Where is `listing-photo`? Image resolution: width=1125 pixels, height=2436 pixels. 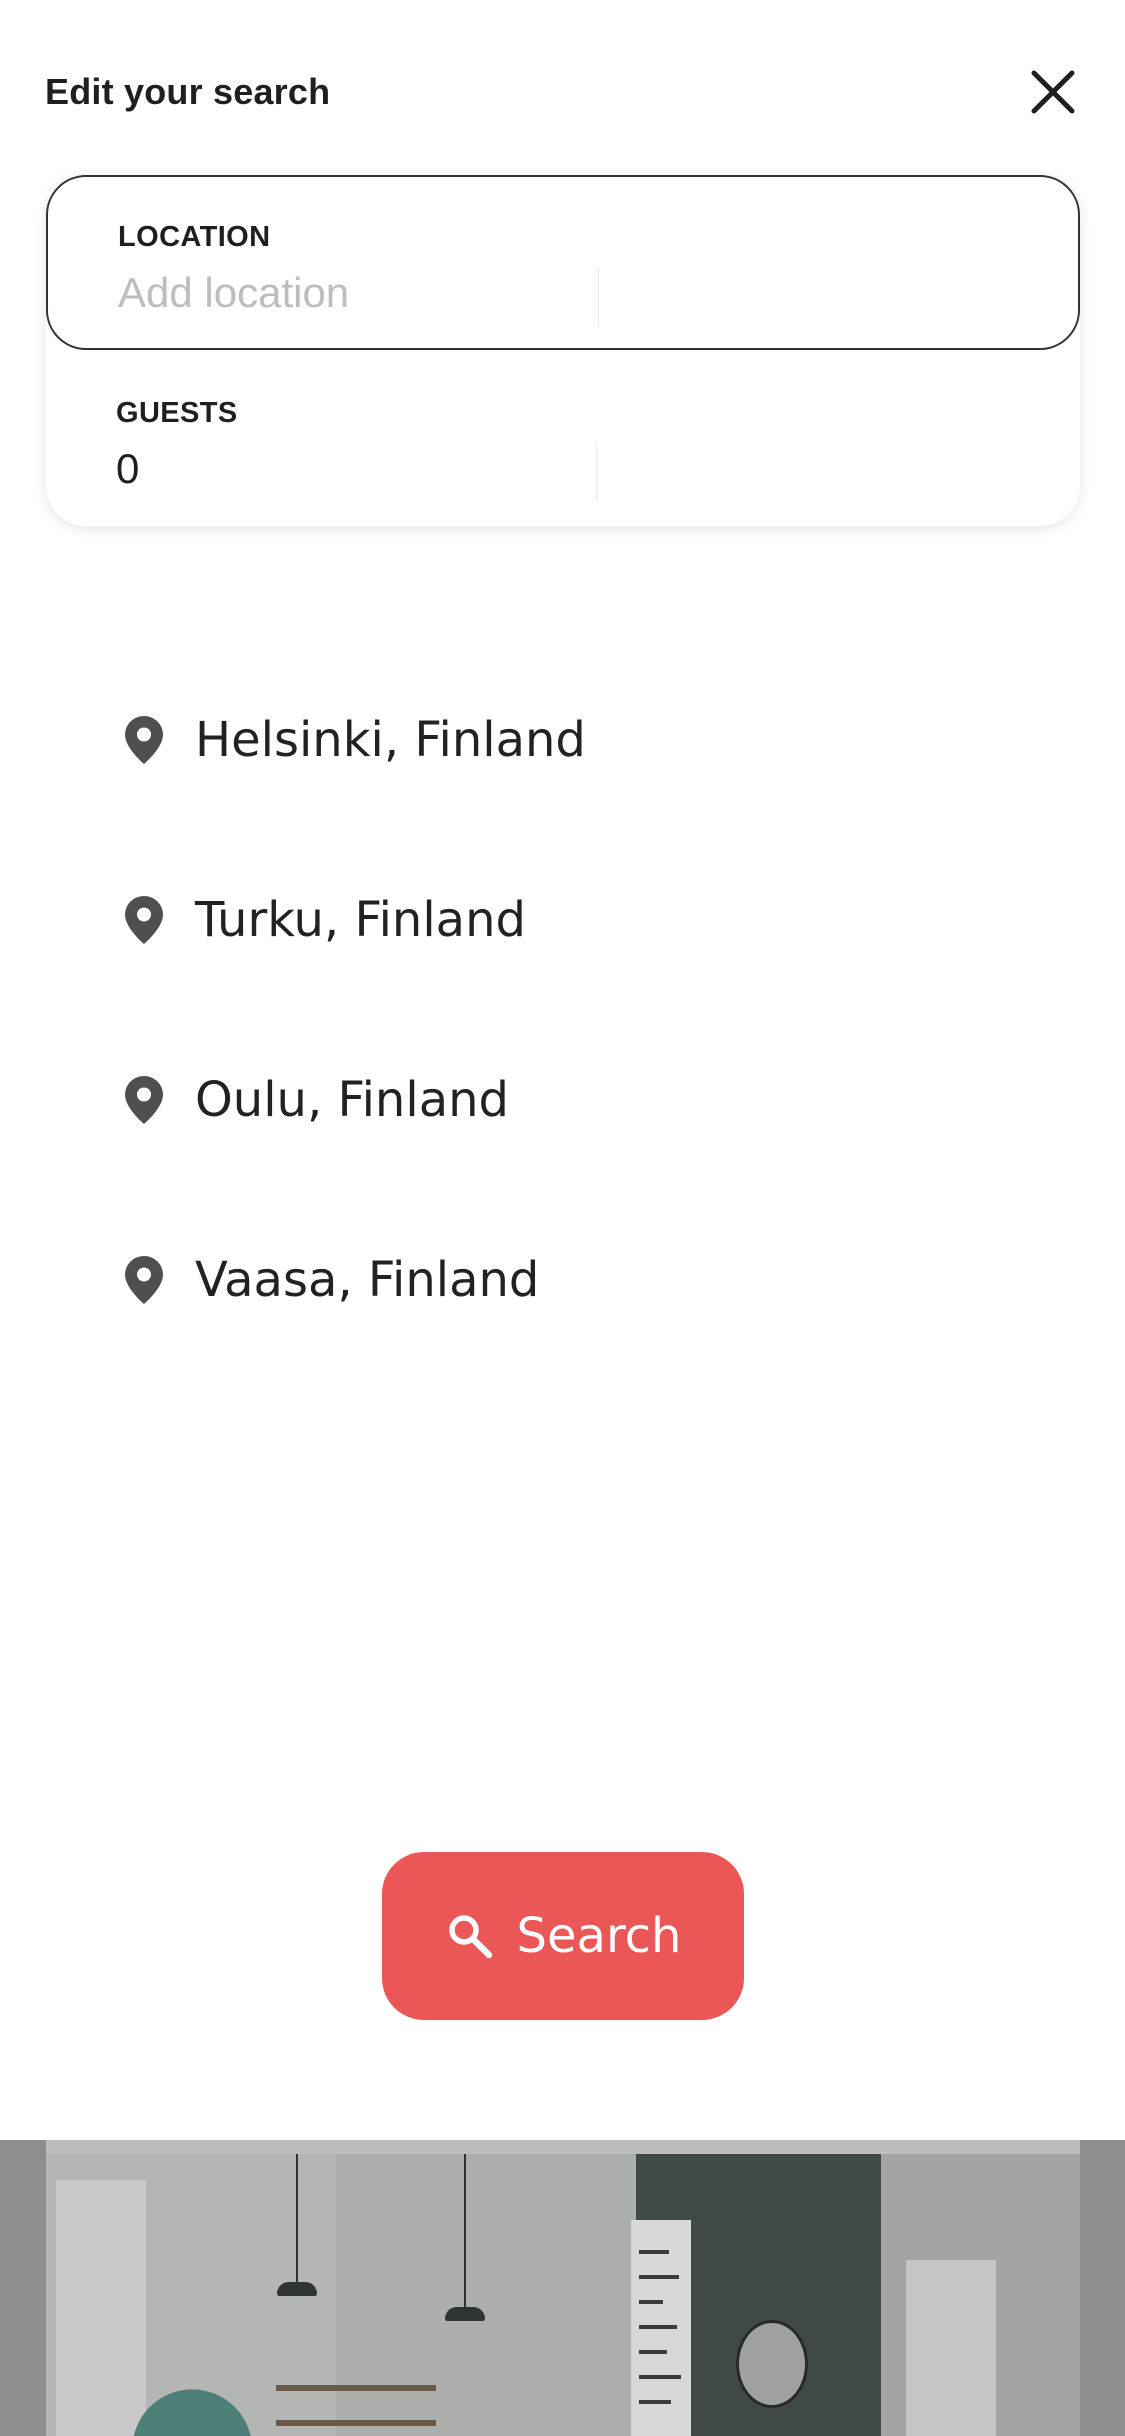 listing-photo is located at coordinates (563, 2288).